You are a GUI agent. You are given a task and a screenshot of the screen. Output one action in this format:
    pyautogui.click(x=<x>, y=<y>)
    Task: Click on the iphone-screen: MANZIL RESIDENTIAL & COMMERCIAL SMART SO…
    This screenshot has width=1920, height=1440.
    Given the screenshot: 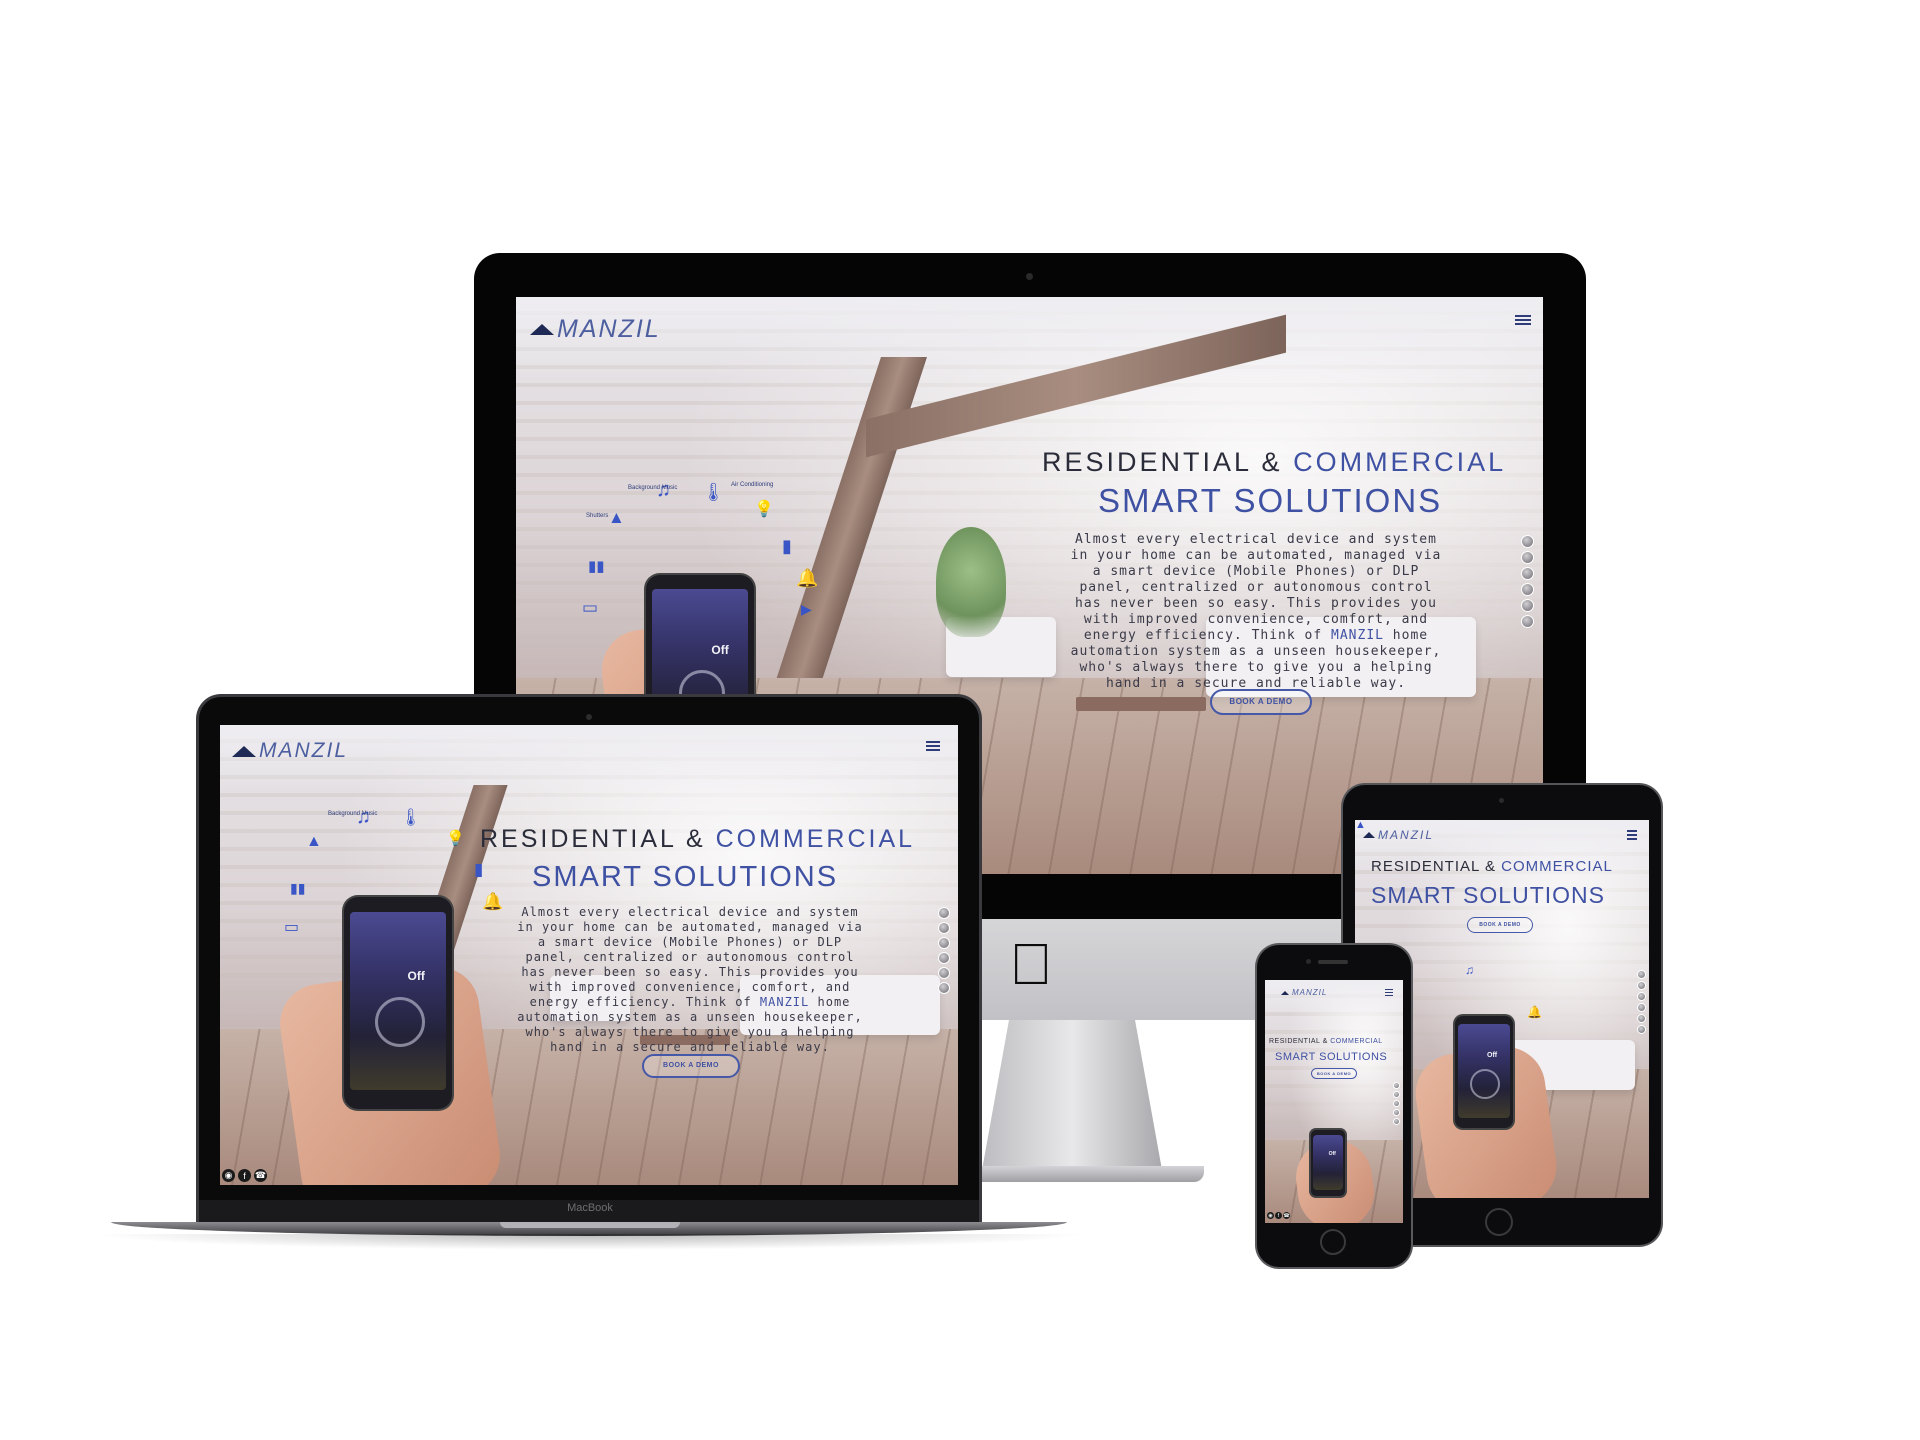 What is the action you would take?
    pyautogui.click(x=1334, y=1101)
    